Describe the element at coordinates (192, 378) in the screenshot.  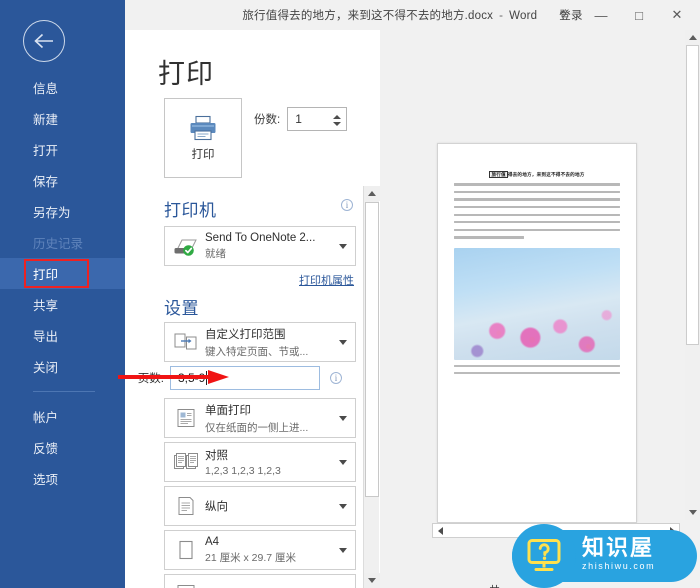
I see `pages-input-value: 3,5-9` at that location.